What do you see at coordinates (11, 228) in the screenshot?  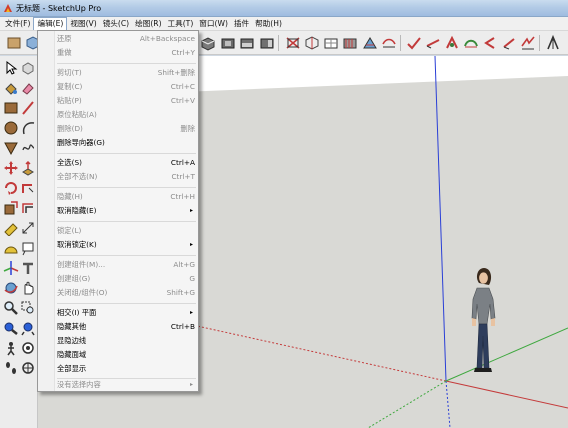 I see `tape-measure-tool-icon` at bounding box center [11, 228].